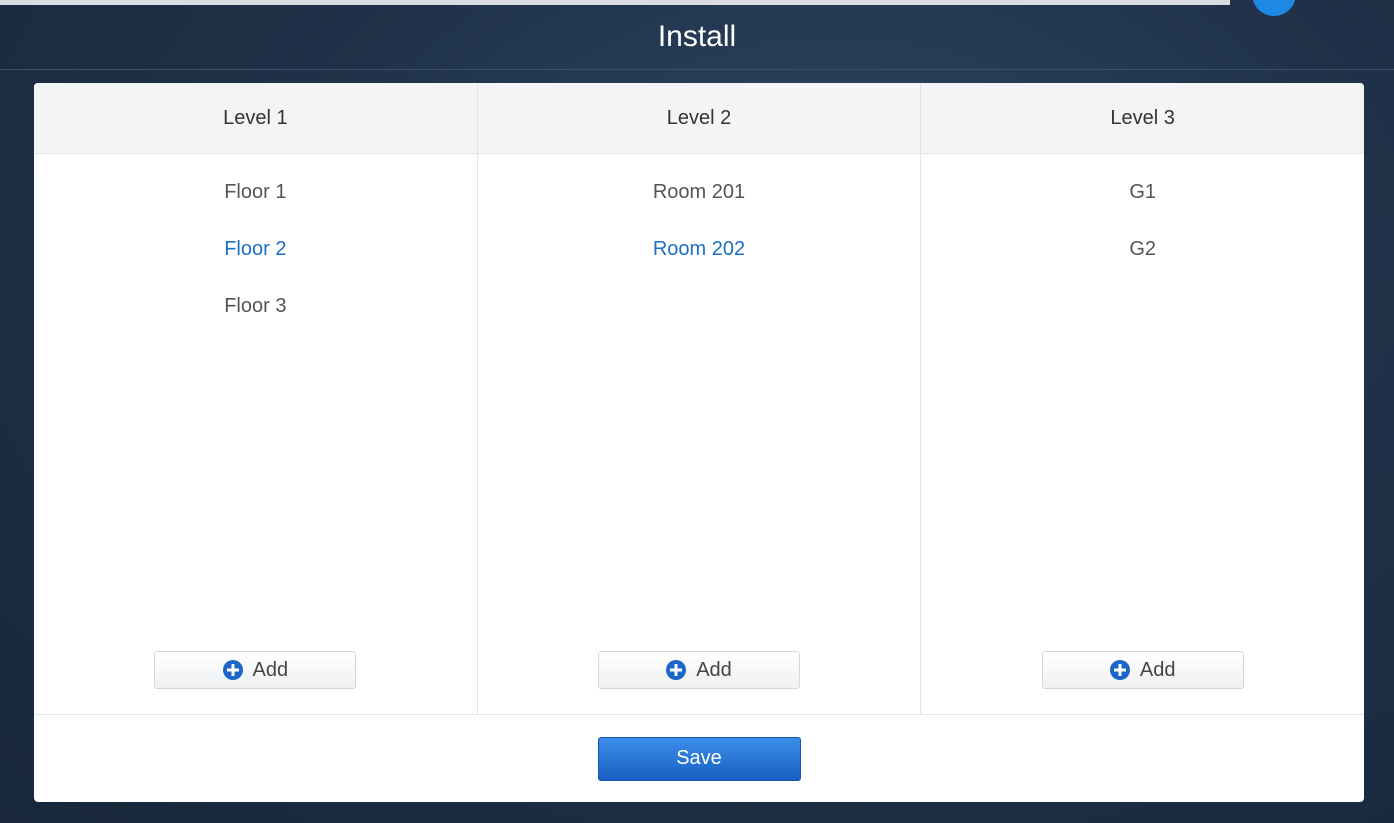  I want to click on item-list: Floor 1 Floor 2 Floor 3, so click(255, 252).